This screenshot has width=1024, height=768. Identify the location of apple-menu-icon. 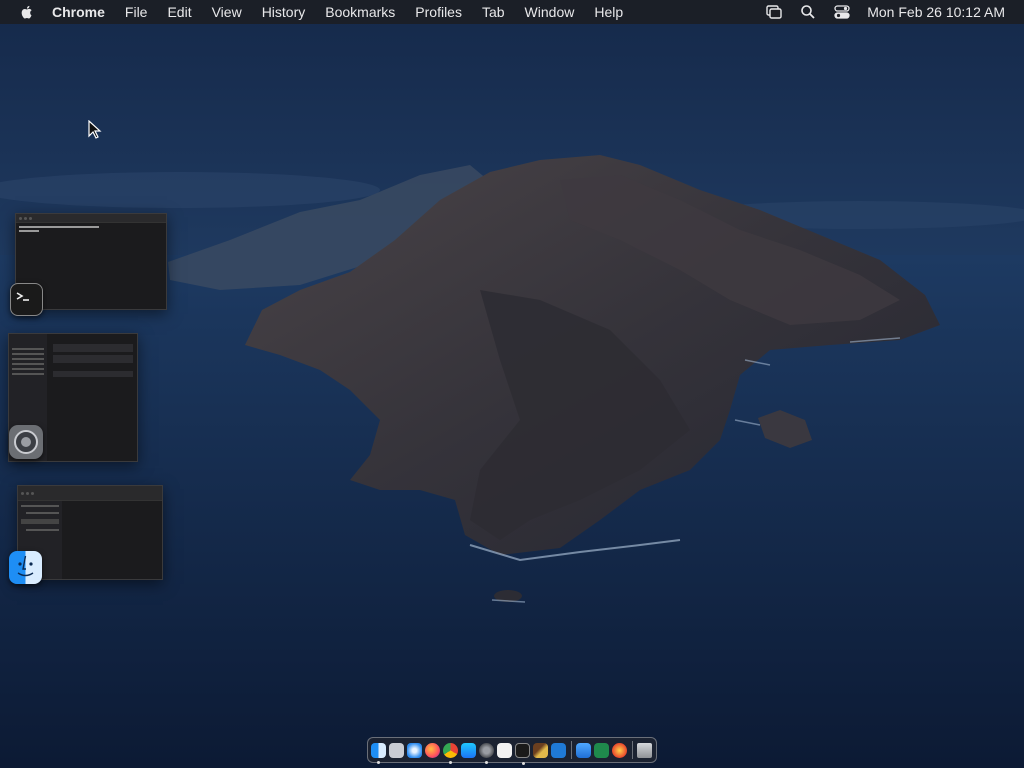
(27, 12).